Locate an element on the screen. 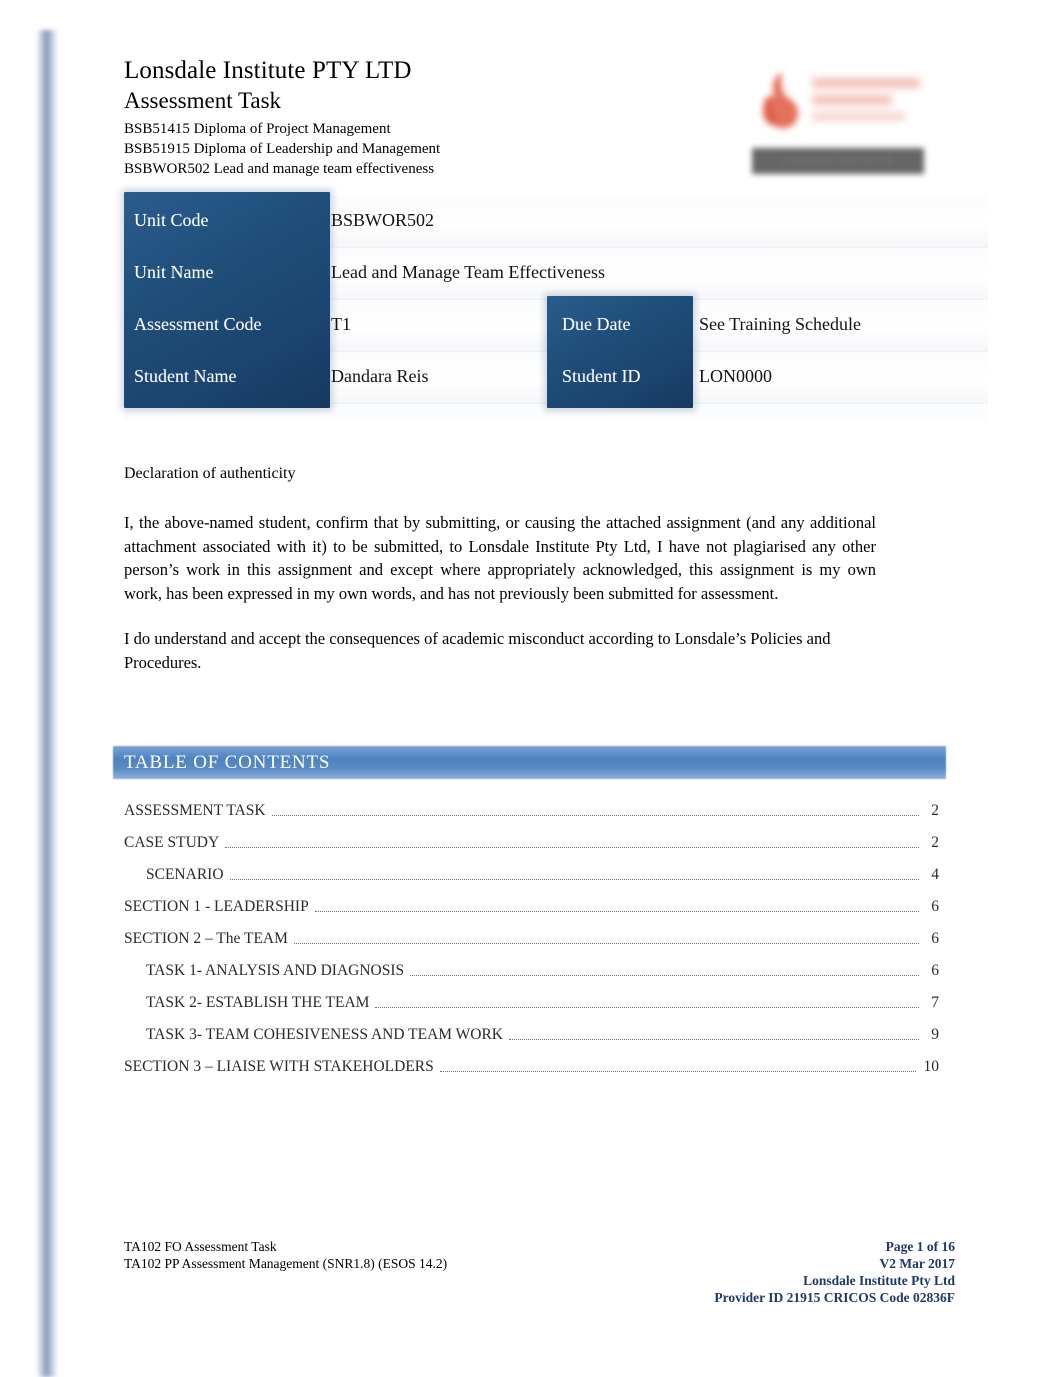 The width and height of the screenshot is (1062, 1377). logo-tagline-band: LONSDALE INSTITUTE is located at coordinates (838, 161).